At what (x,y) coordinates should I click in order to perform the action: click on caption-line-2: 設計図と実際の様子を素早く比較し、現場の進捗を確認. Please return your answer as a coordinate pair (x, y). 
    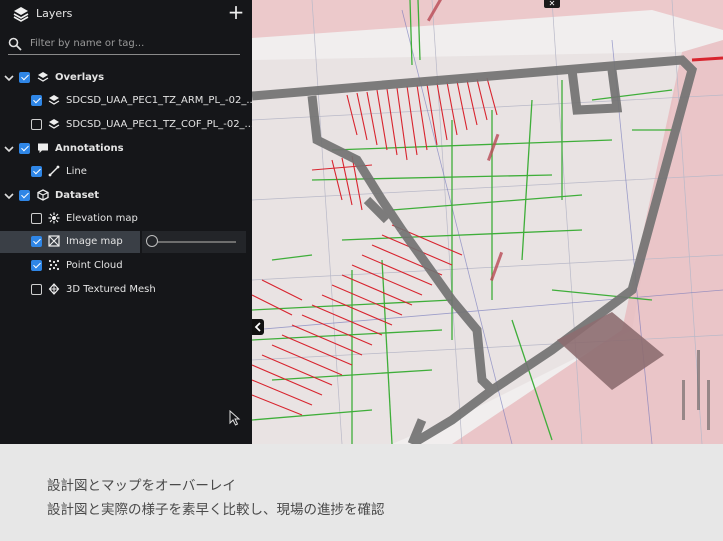
    Looking at the image, I should click on (216, 510).